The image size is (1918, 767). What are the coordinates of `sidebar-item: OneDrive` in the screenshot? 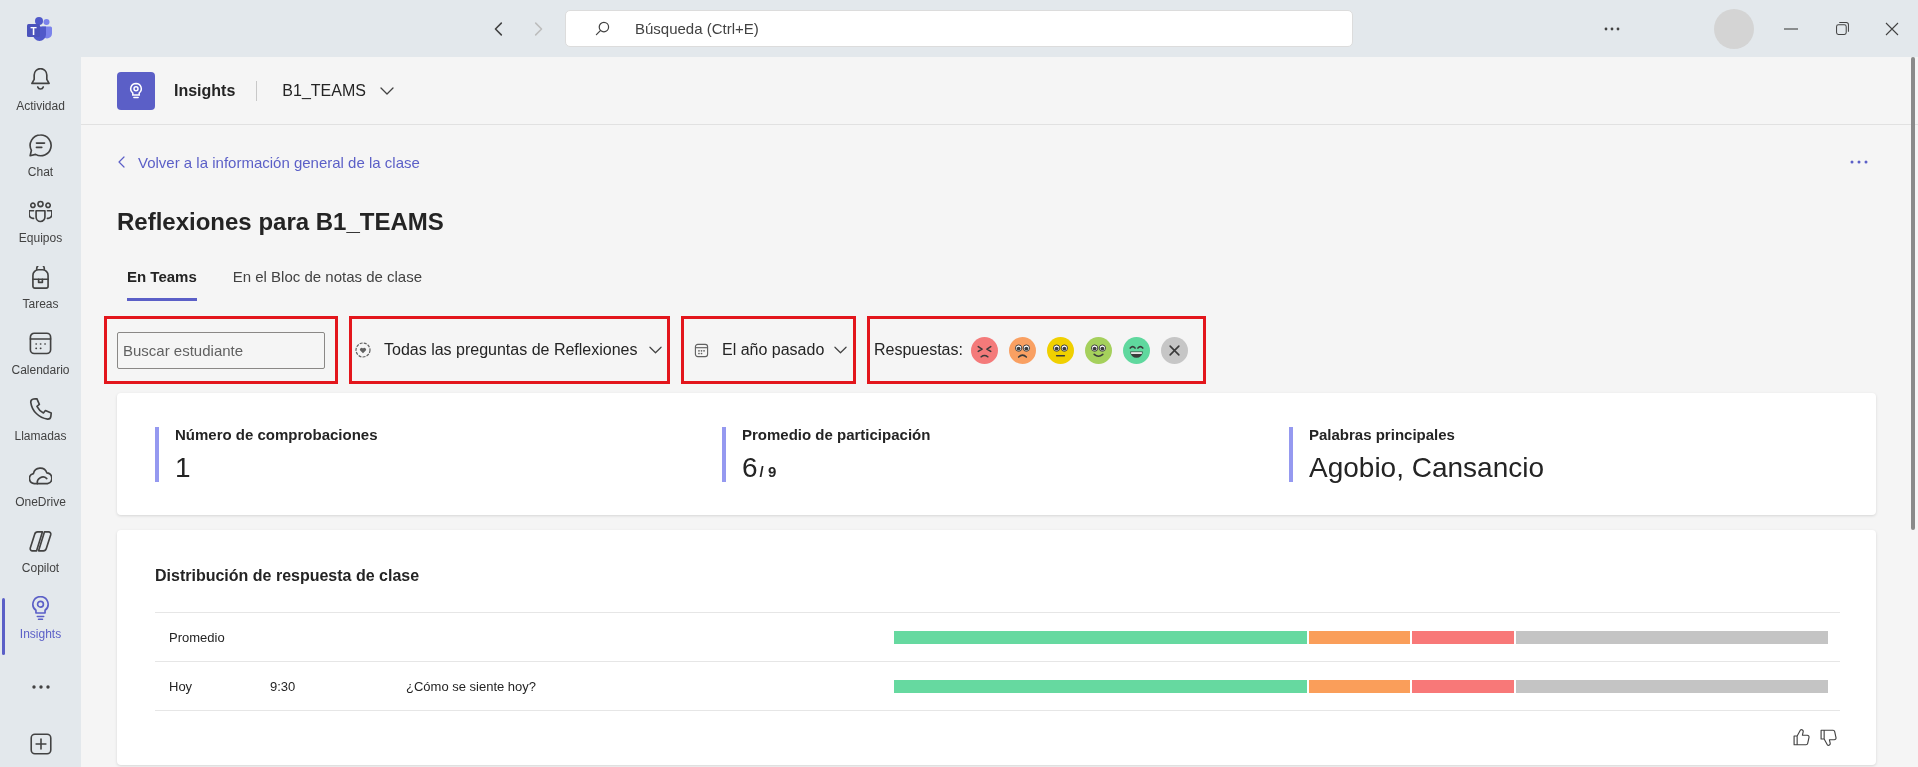 It's located at (40, 489).